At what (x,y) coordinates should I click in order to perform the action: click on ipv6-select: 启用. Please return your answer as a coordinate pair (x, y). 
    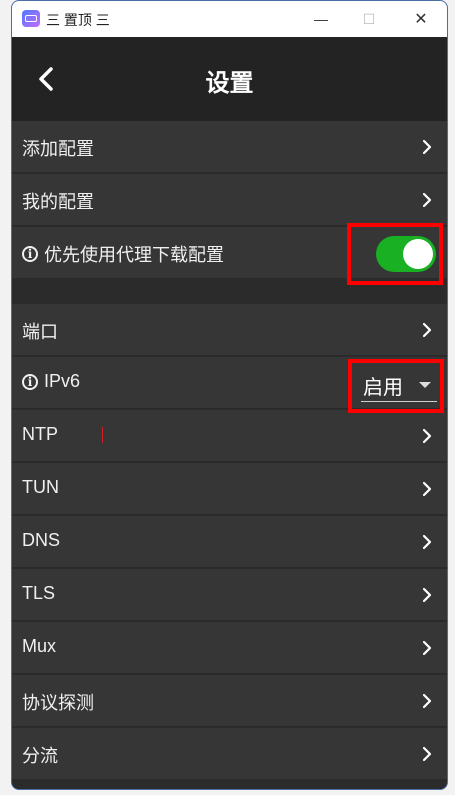
    Looking at the image, I should click on (399, 385).